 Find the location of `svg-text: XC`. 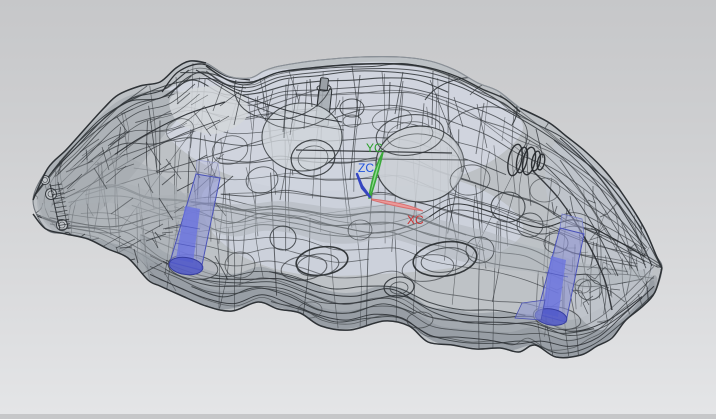

svg-text: XC is located at coordinates (415, 220).